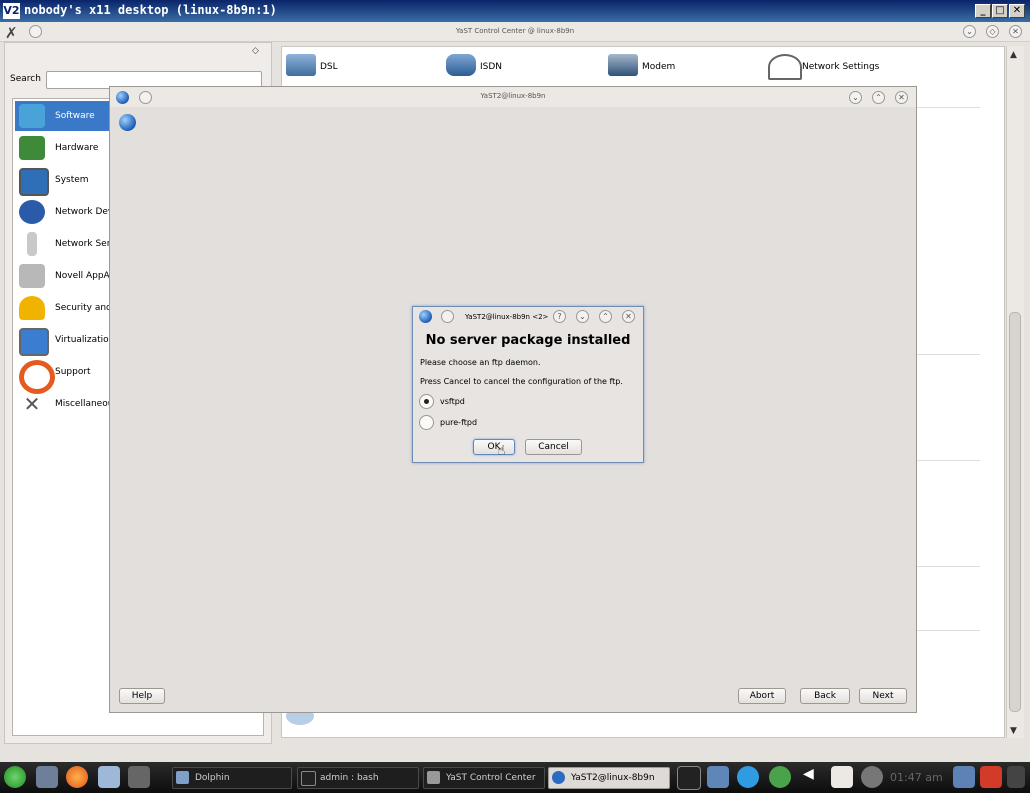 The height and width of the screenshot is (793, 1030). What do you see at coordinates (825, 696) in the screenshot?
I see `back-button: Back` at bounding box center [825, 696].